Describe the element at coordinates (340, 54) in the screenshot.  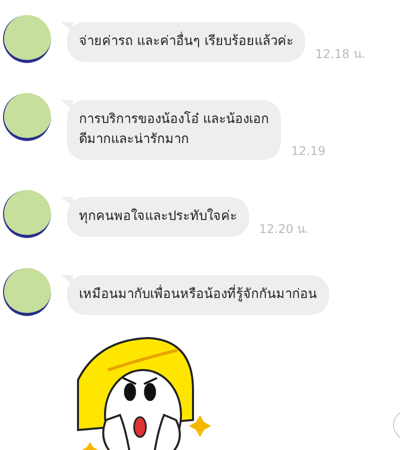
I see `message-time: 12.18 น.` at that location.